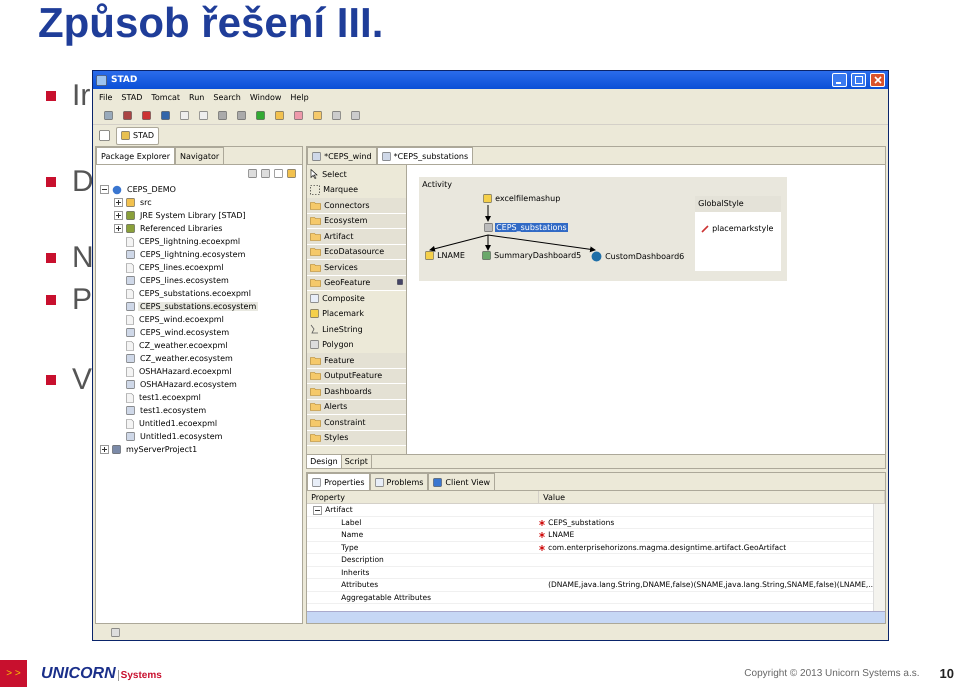  I want to click on palette-item: Ecosystem, so click(356, 221).